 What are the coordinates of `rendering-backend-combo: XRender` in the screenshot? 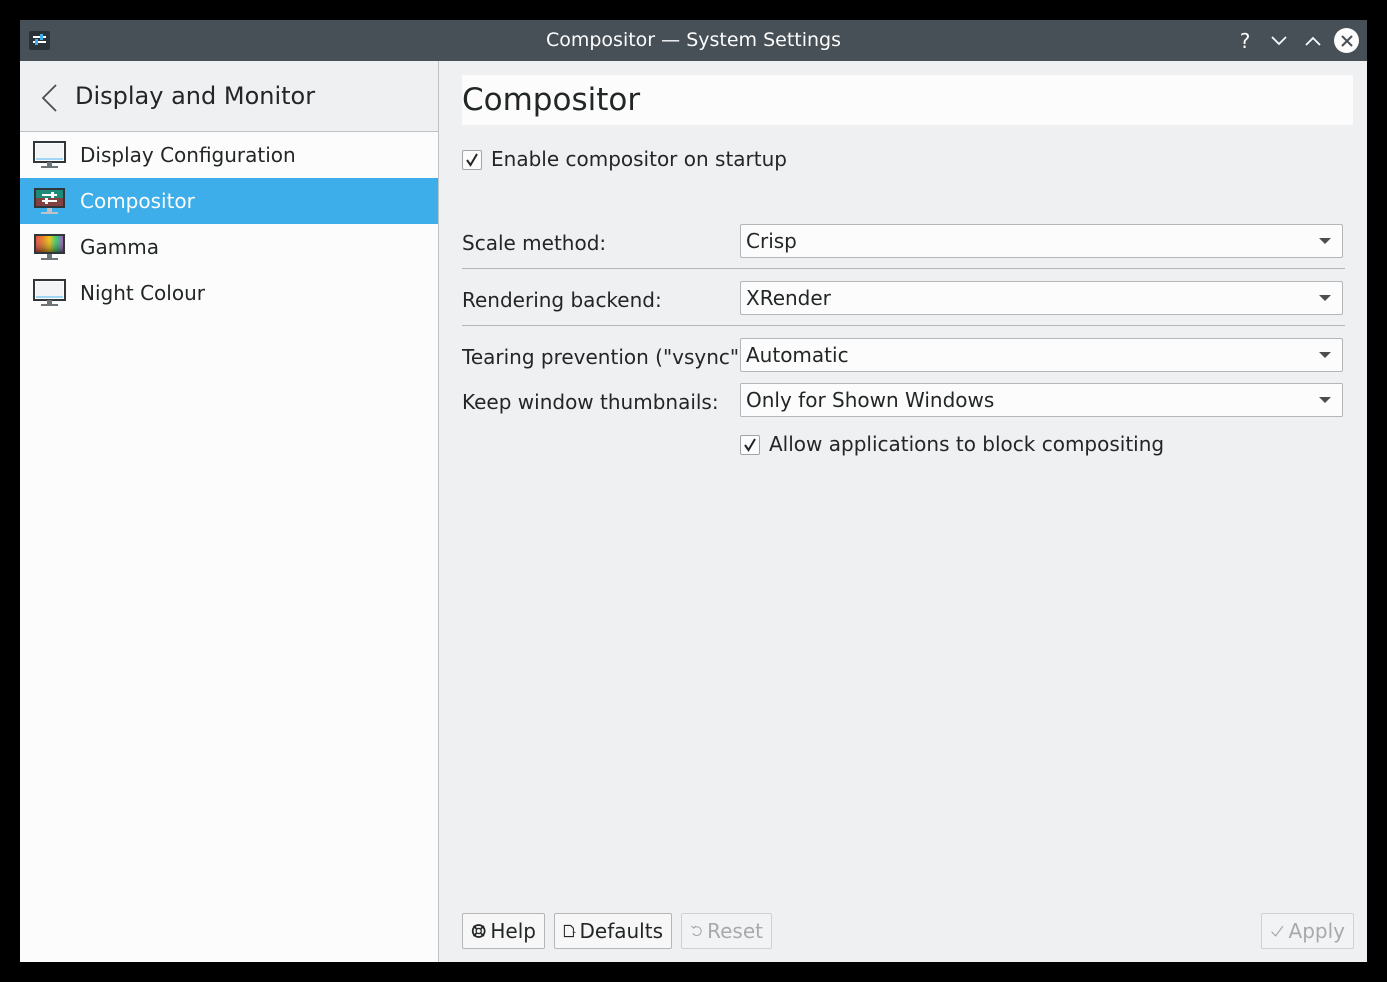 It's located at (1041, 298).